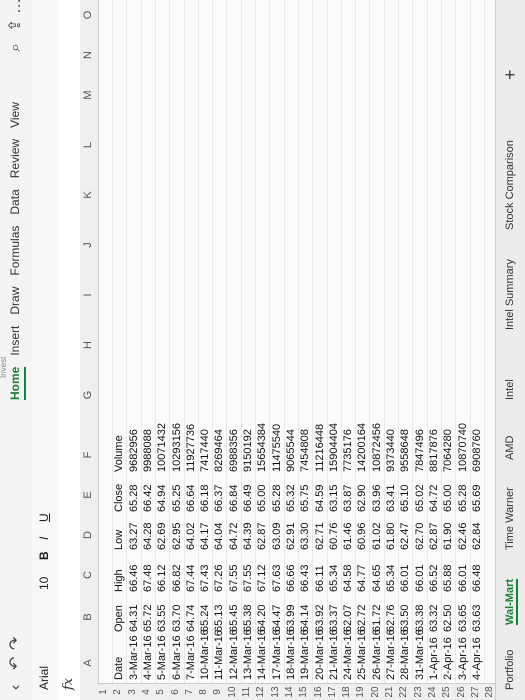 The width and height of the screenshot is (525, 700). I want to click on row-number: 3, so click(133, 691).